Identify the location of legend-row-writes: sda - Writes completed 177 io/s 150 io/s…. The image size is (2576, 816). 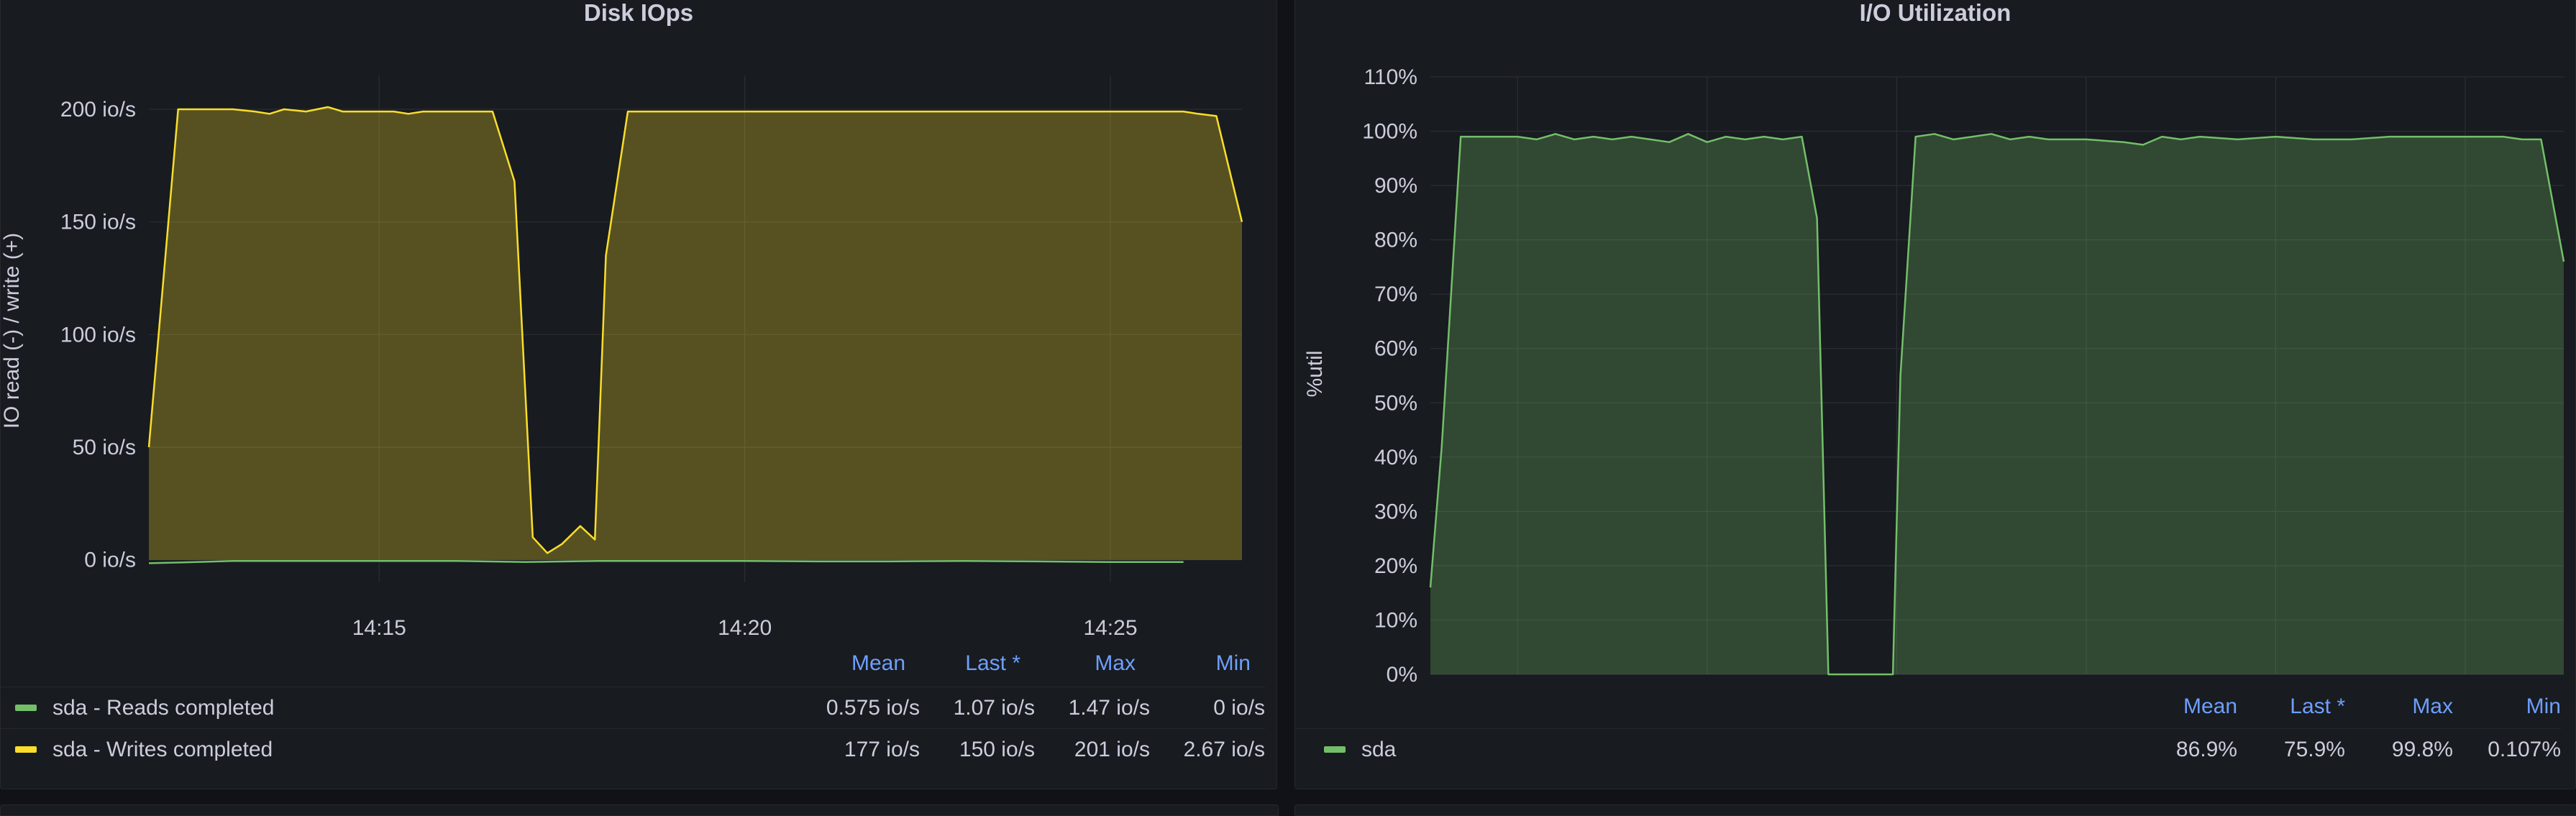
(633, 749).